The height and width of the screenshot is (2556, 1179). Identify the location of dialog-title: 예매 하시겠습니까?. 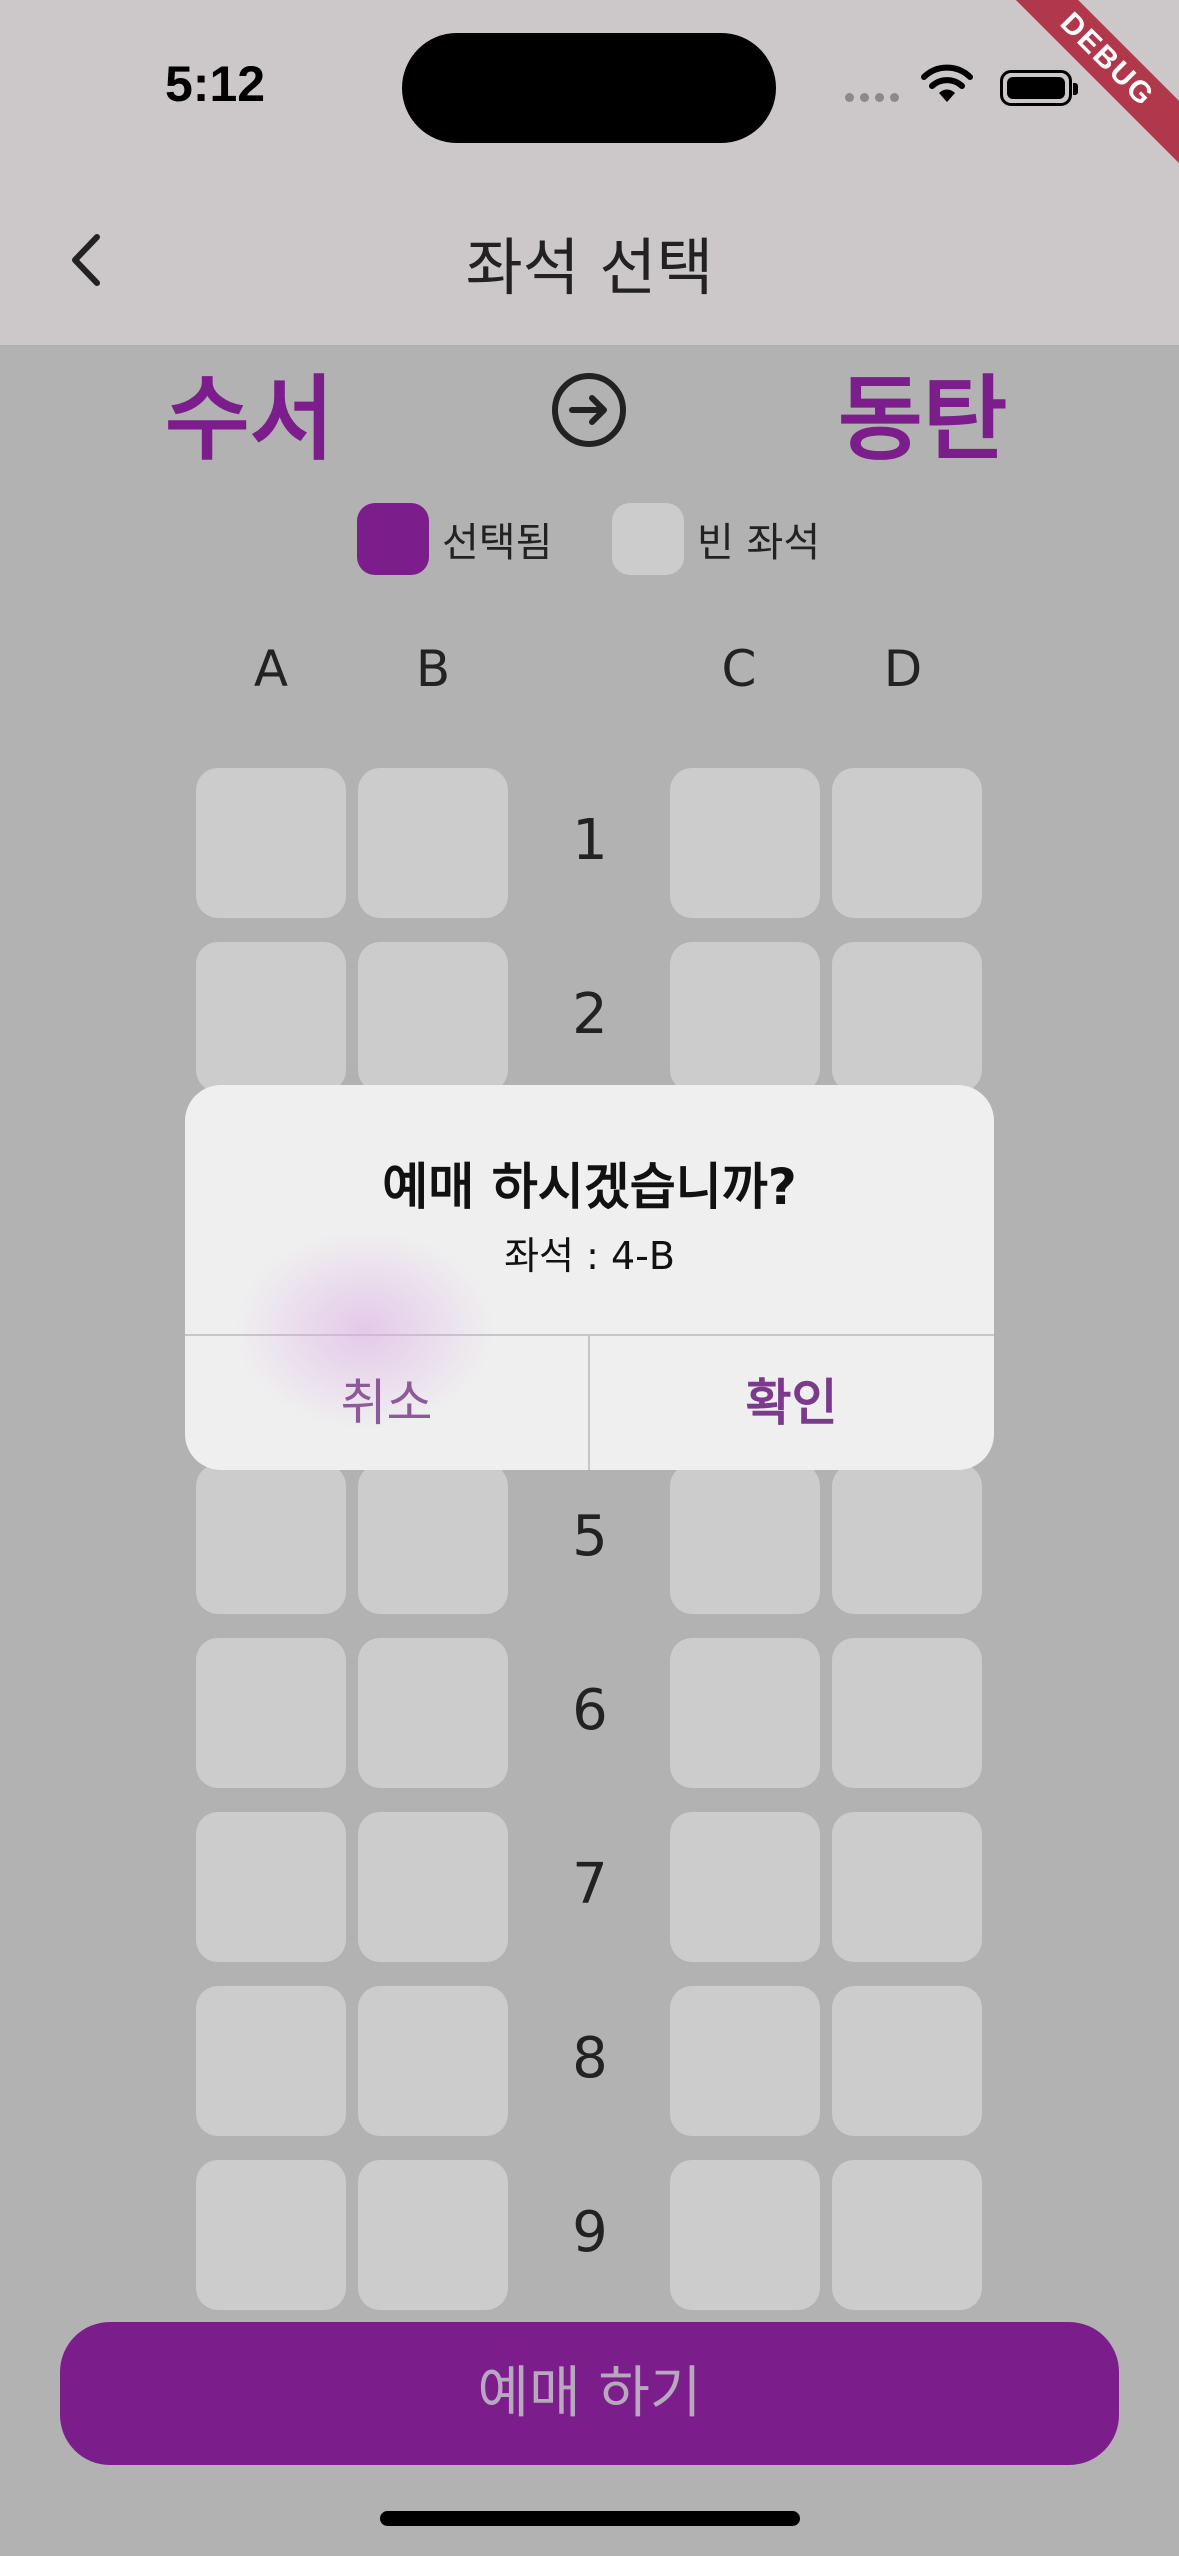
(589, 1187).